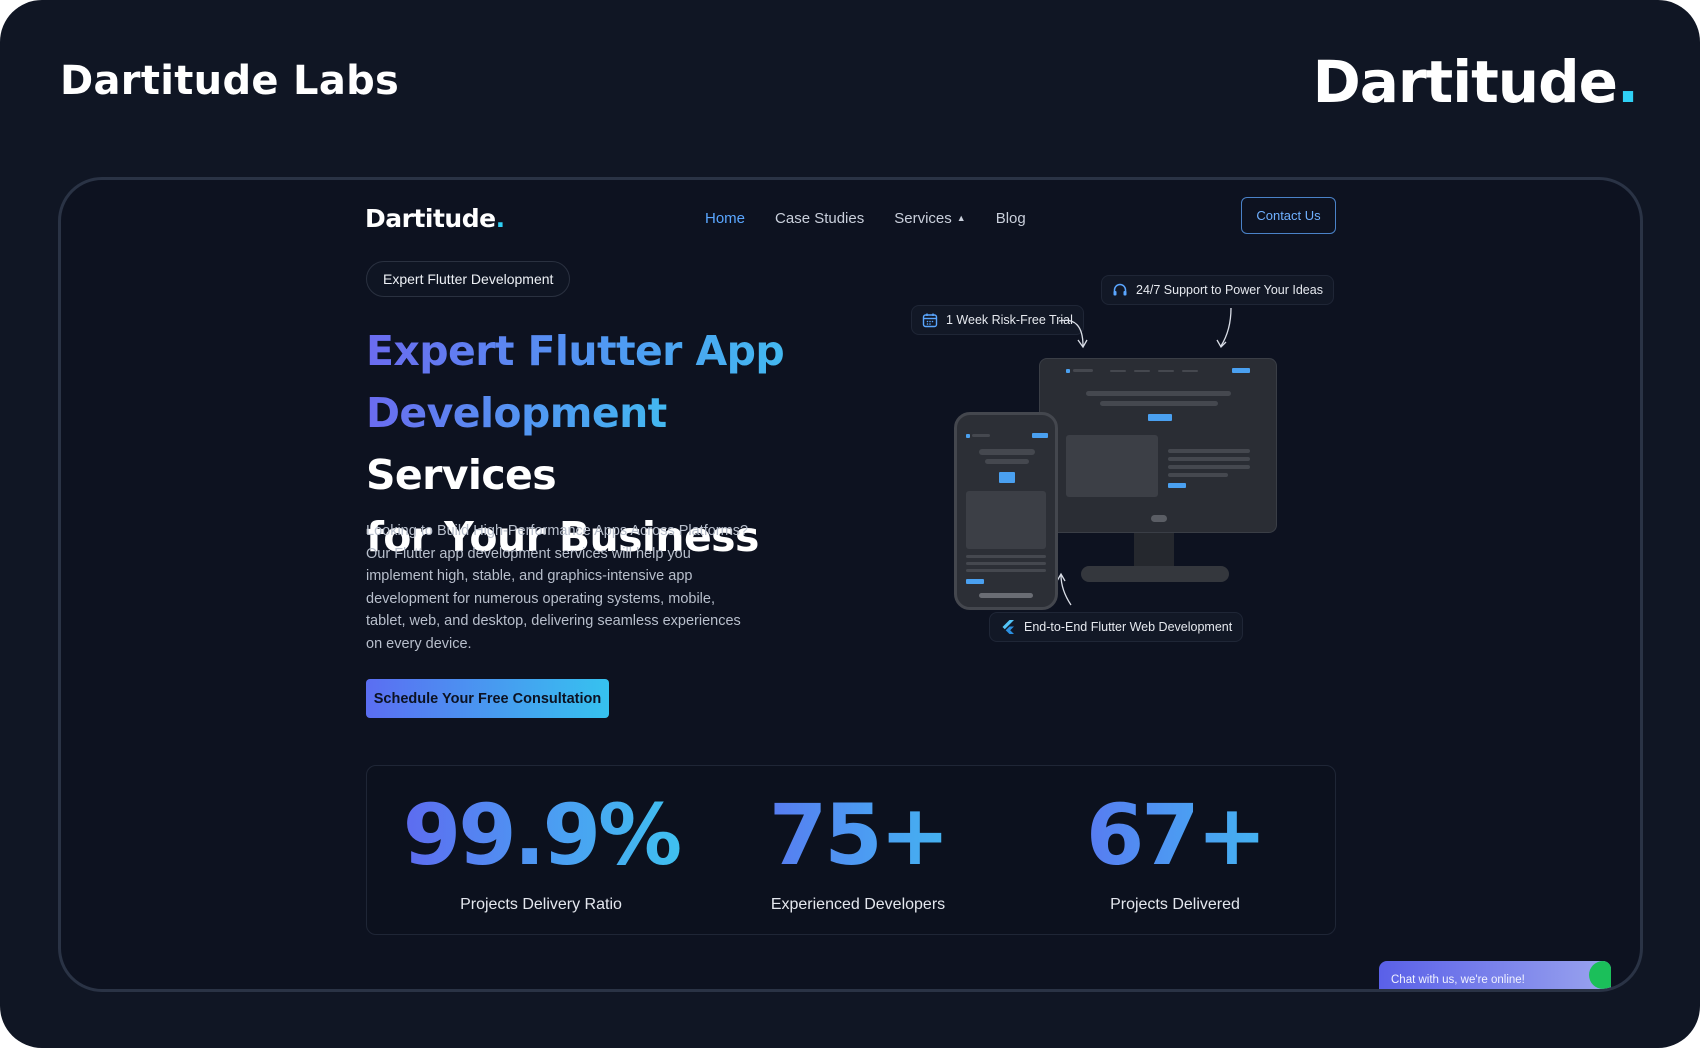 This screenshot has height=1048, width=1700. Describe the element at coordinates (1175, 835) in the screenshot. I see `stat-value: 67+` at that location.